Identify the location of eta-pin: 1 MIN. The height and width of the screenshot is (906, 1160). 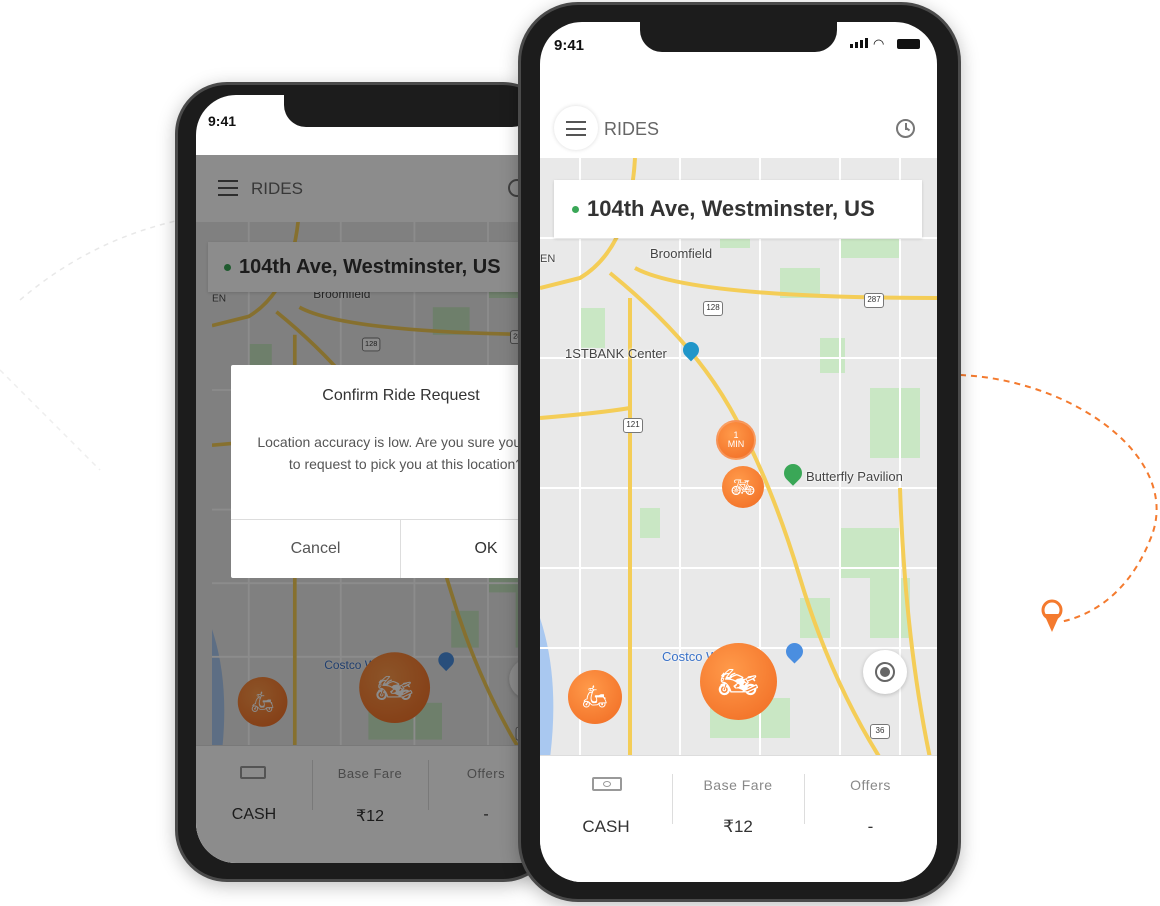
(736, 440).